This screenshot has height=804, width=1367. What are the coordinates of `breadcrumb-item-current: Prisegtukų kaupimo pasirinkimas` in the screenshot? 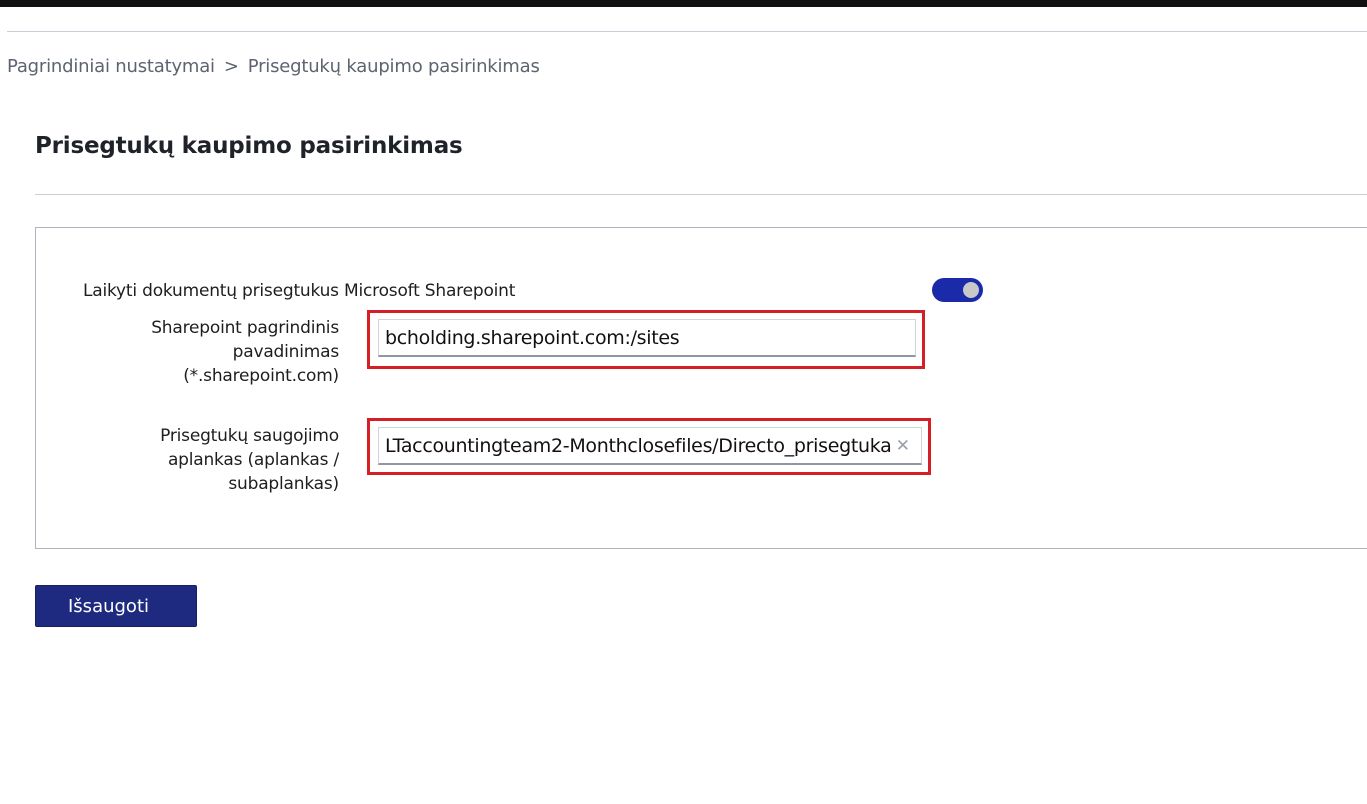 It's located at (393, 66).